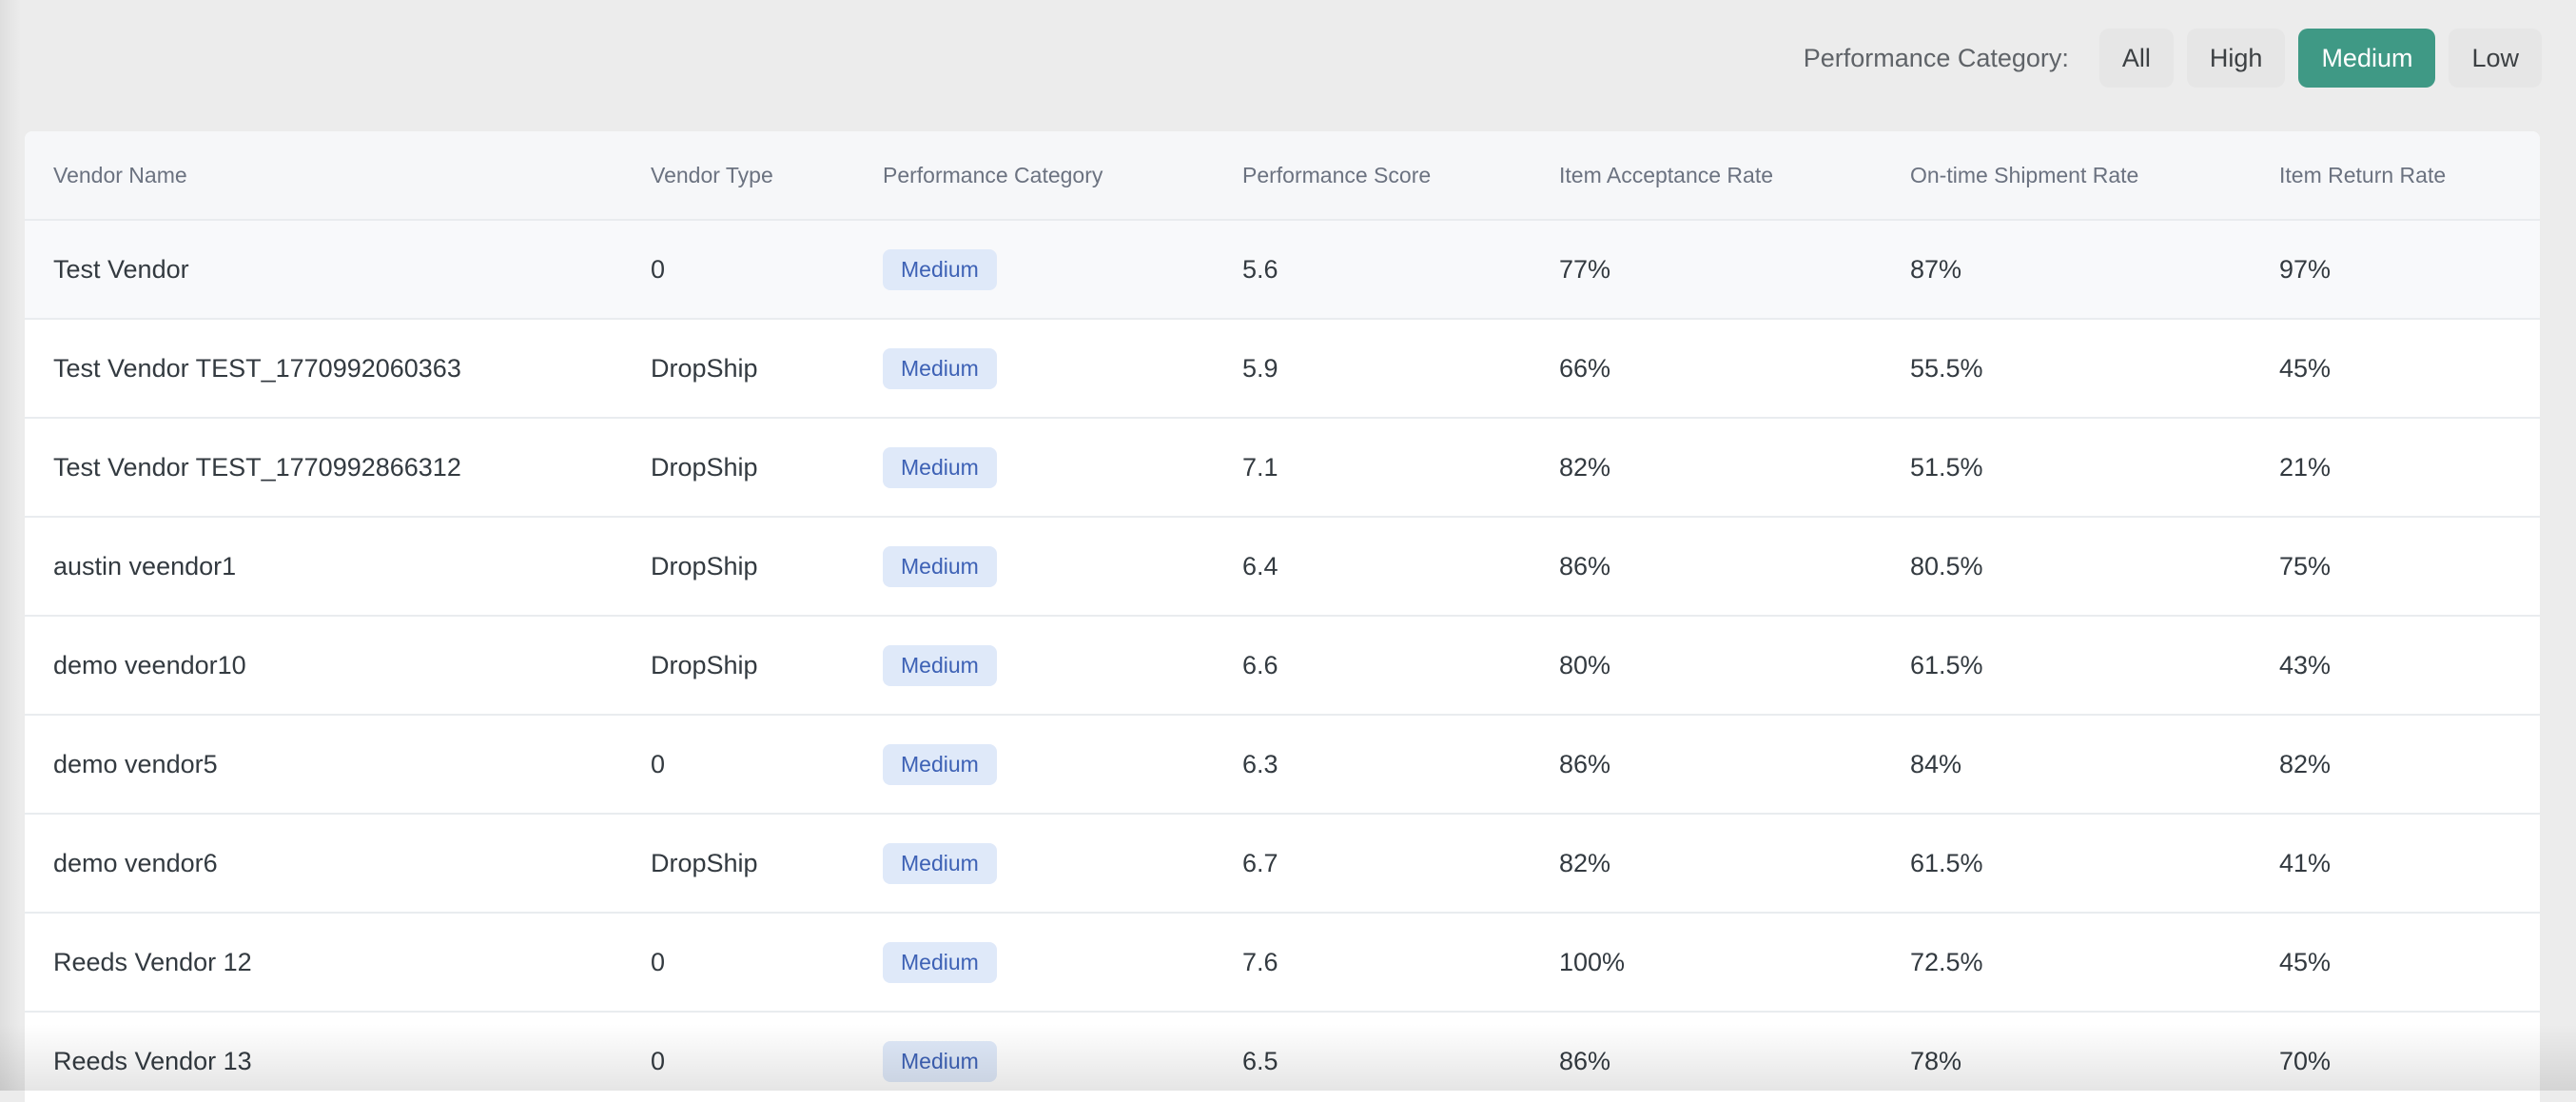 The height and width of the screenshot is (1102, 2576). I want to click on cell-vendor-name: Reeds Vendor 12, so click(152, 961).